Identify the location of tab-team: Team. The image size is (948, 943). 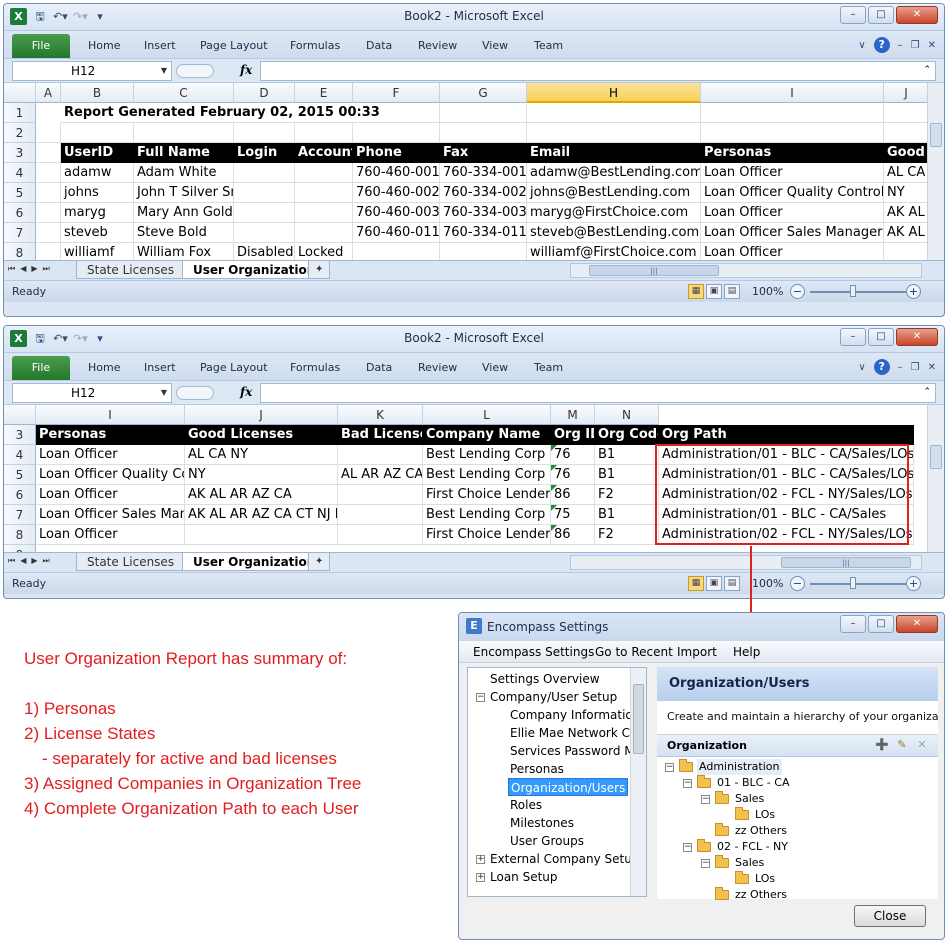
(548, 367).